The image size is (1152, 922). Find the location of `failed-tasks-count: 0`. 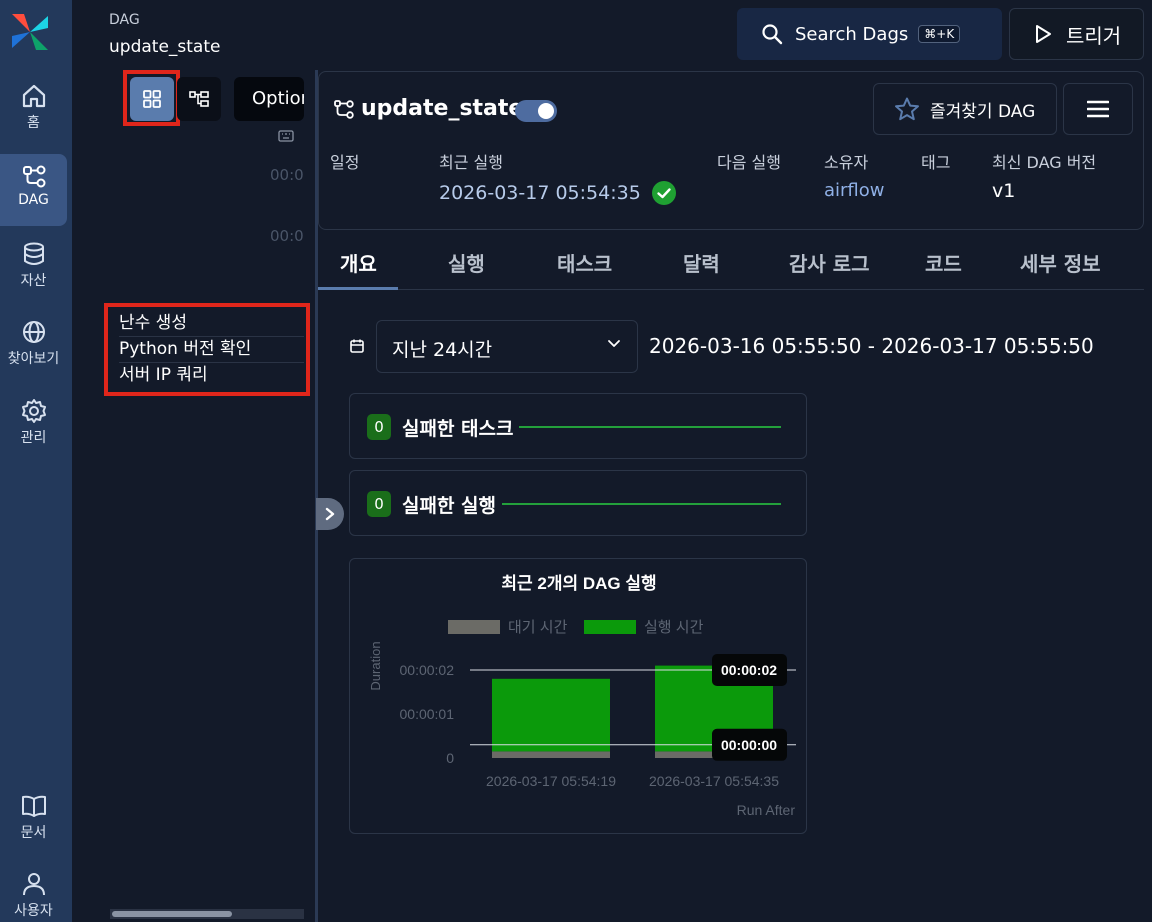

failed-tasks-count: 0 is located at coordinates (379, 427).